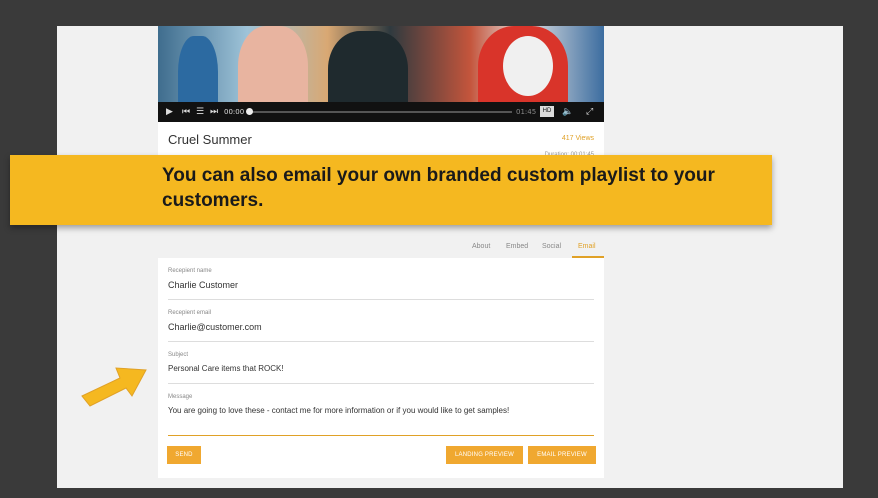 The width and height of the screenshot is (878, 498). I want to click on recipient-email-field: Recepient email Charlie@customer.com, so click(381, 321).